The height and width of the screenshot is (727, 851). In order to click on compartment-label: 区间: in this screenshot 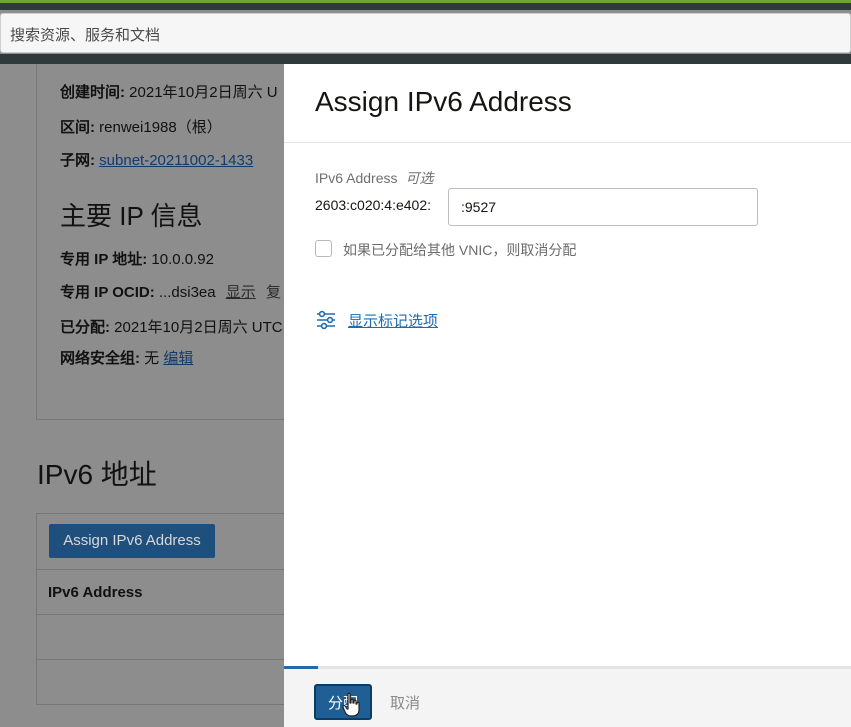, I will do `click(77, 127)`.